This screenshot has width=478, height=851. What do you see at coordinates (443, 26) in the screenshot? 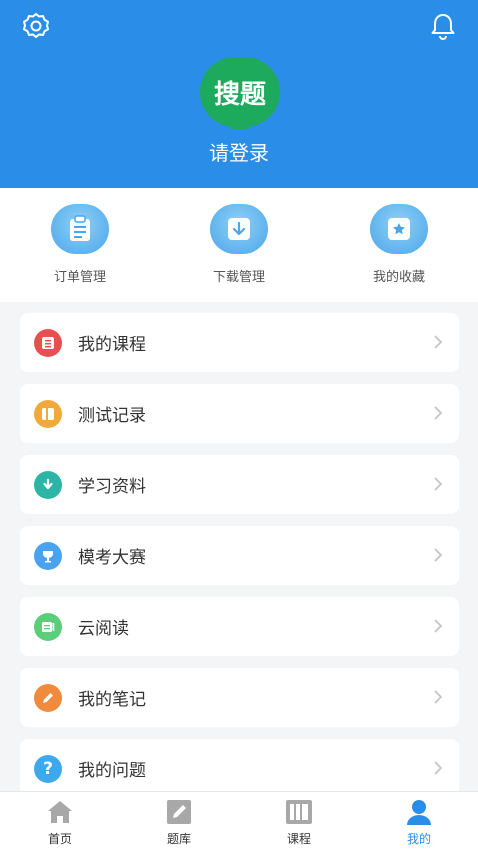
I see `bell-icon` at bounding box center [443, 26].